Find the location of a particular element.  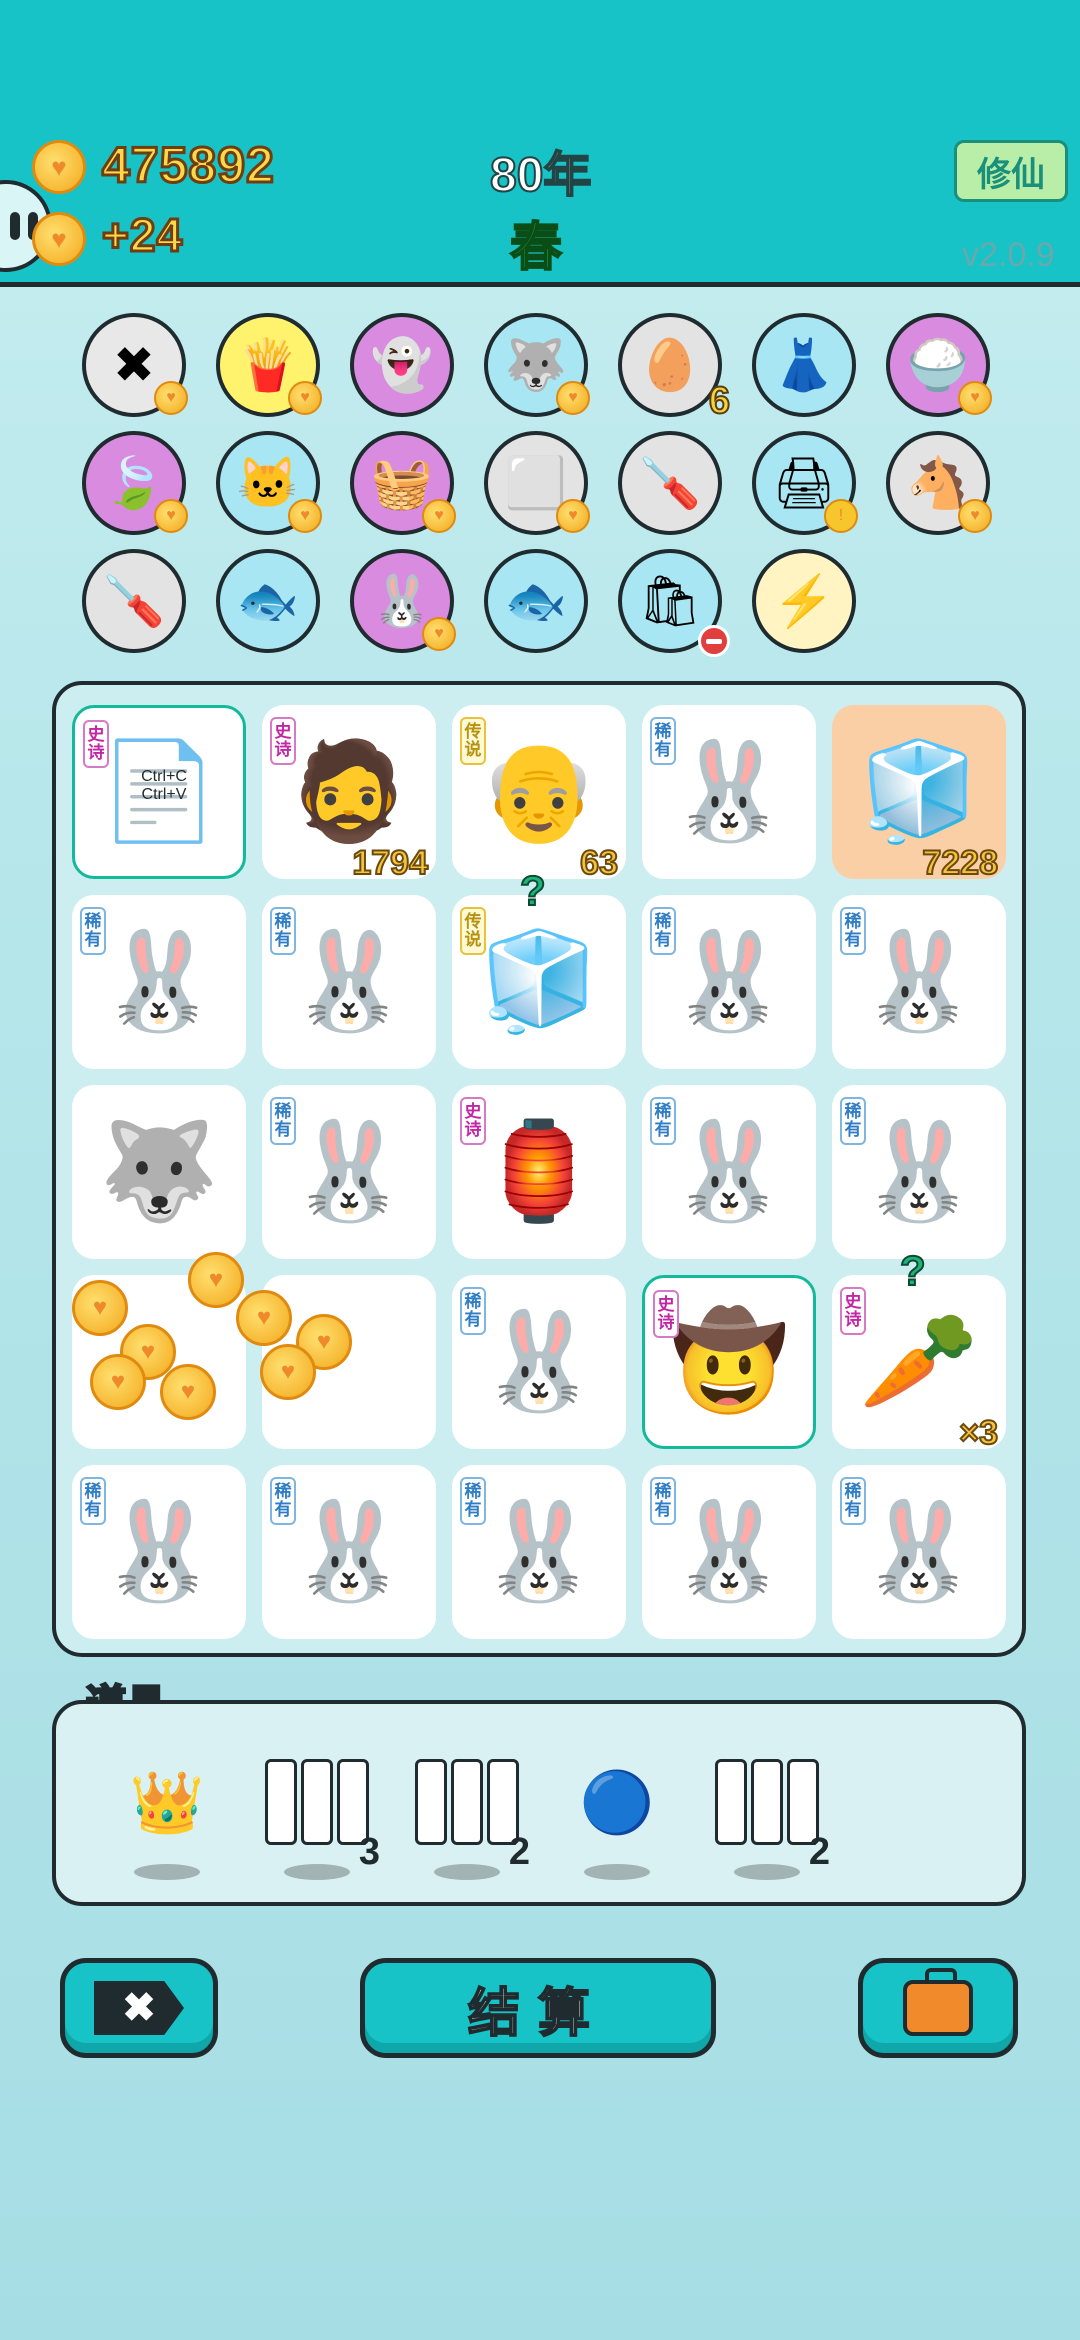

fries-icon: 🍟 ♥ is located at coordinates (269, 365).